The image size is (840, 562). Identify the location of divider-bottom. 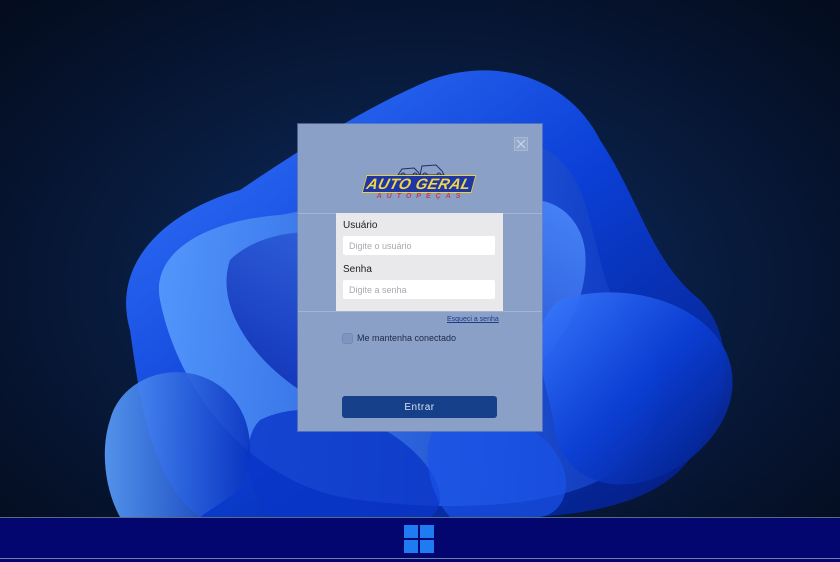
(420, 311).